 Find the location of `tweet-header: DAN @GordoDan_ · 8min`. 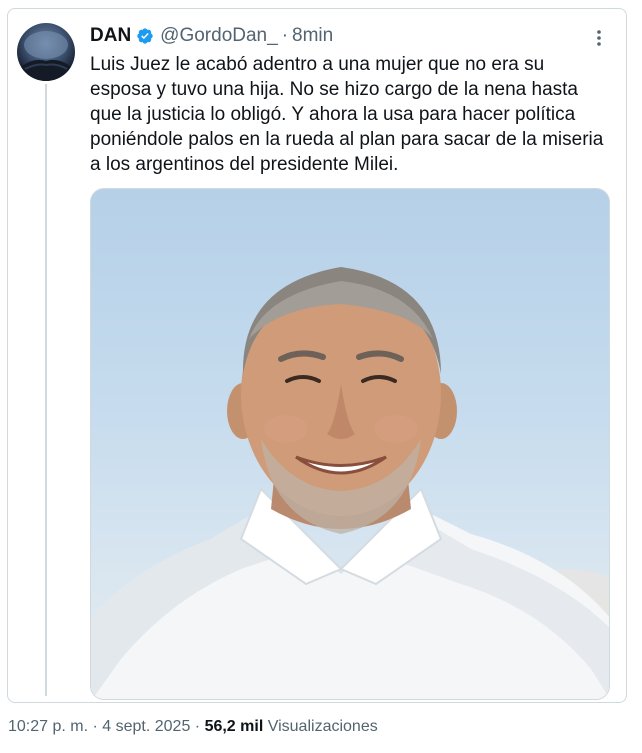

tweet-header: DAN @GordoDan_ · 8min is located at coordinates (211, 36).